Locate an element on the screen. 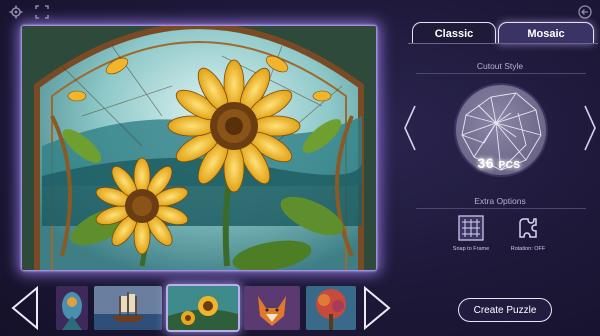  thumbnail-fox is located at coordinates (272, 308).